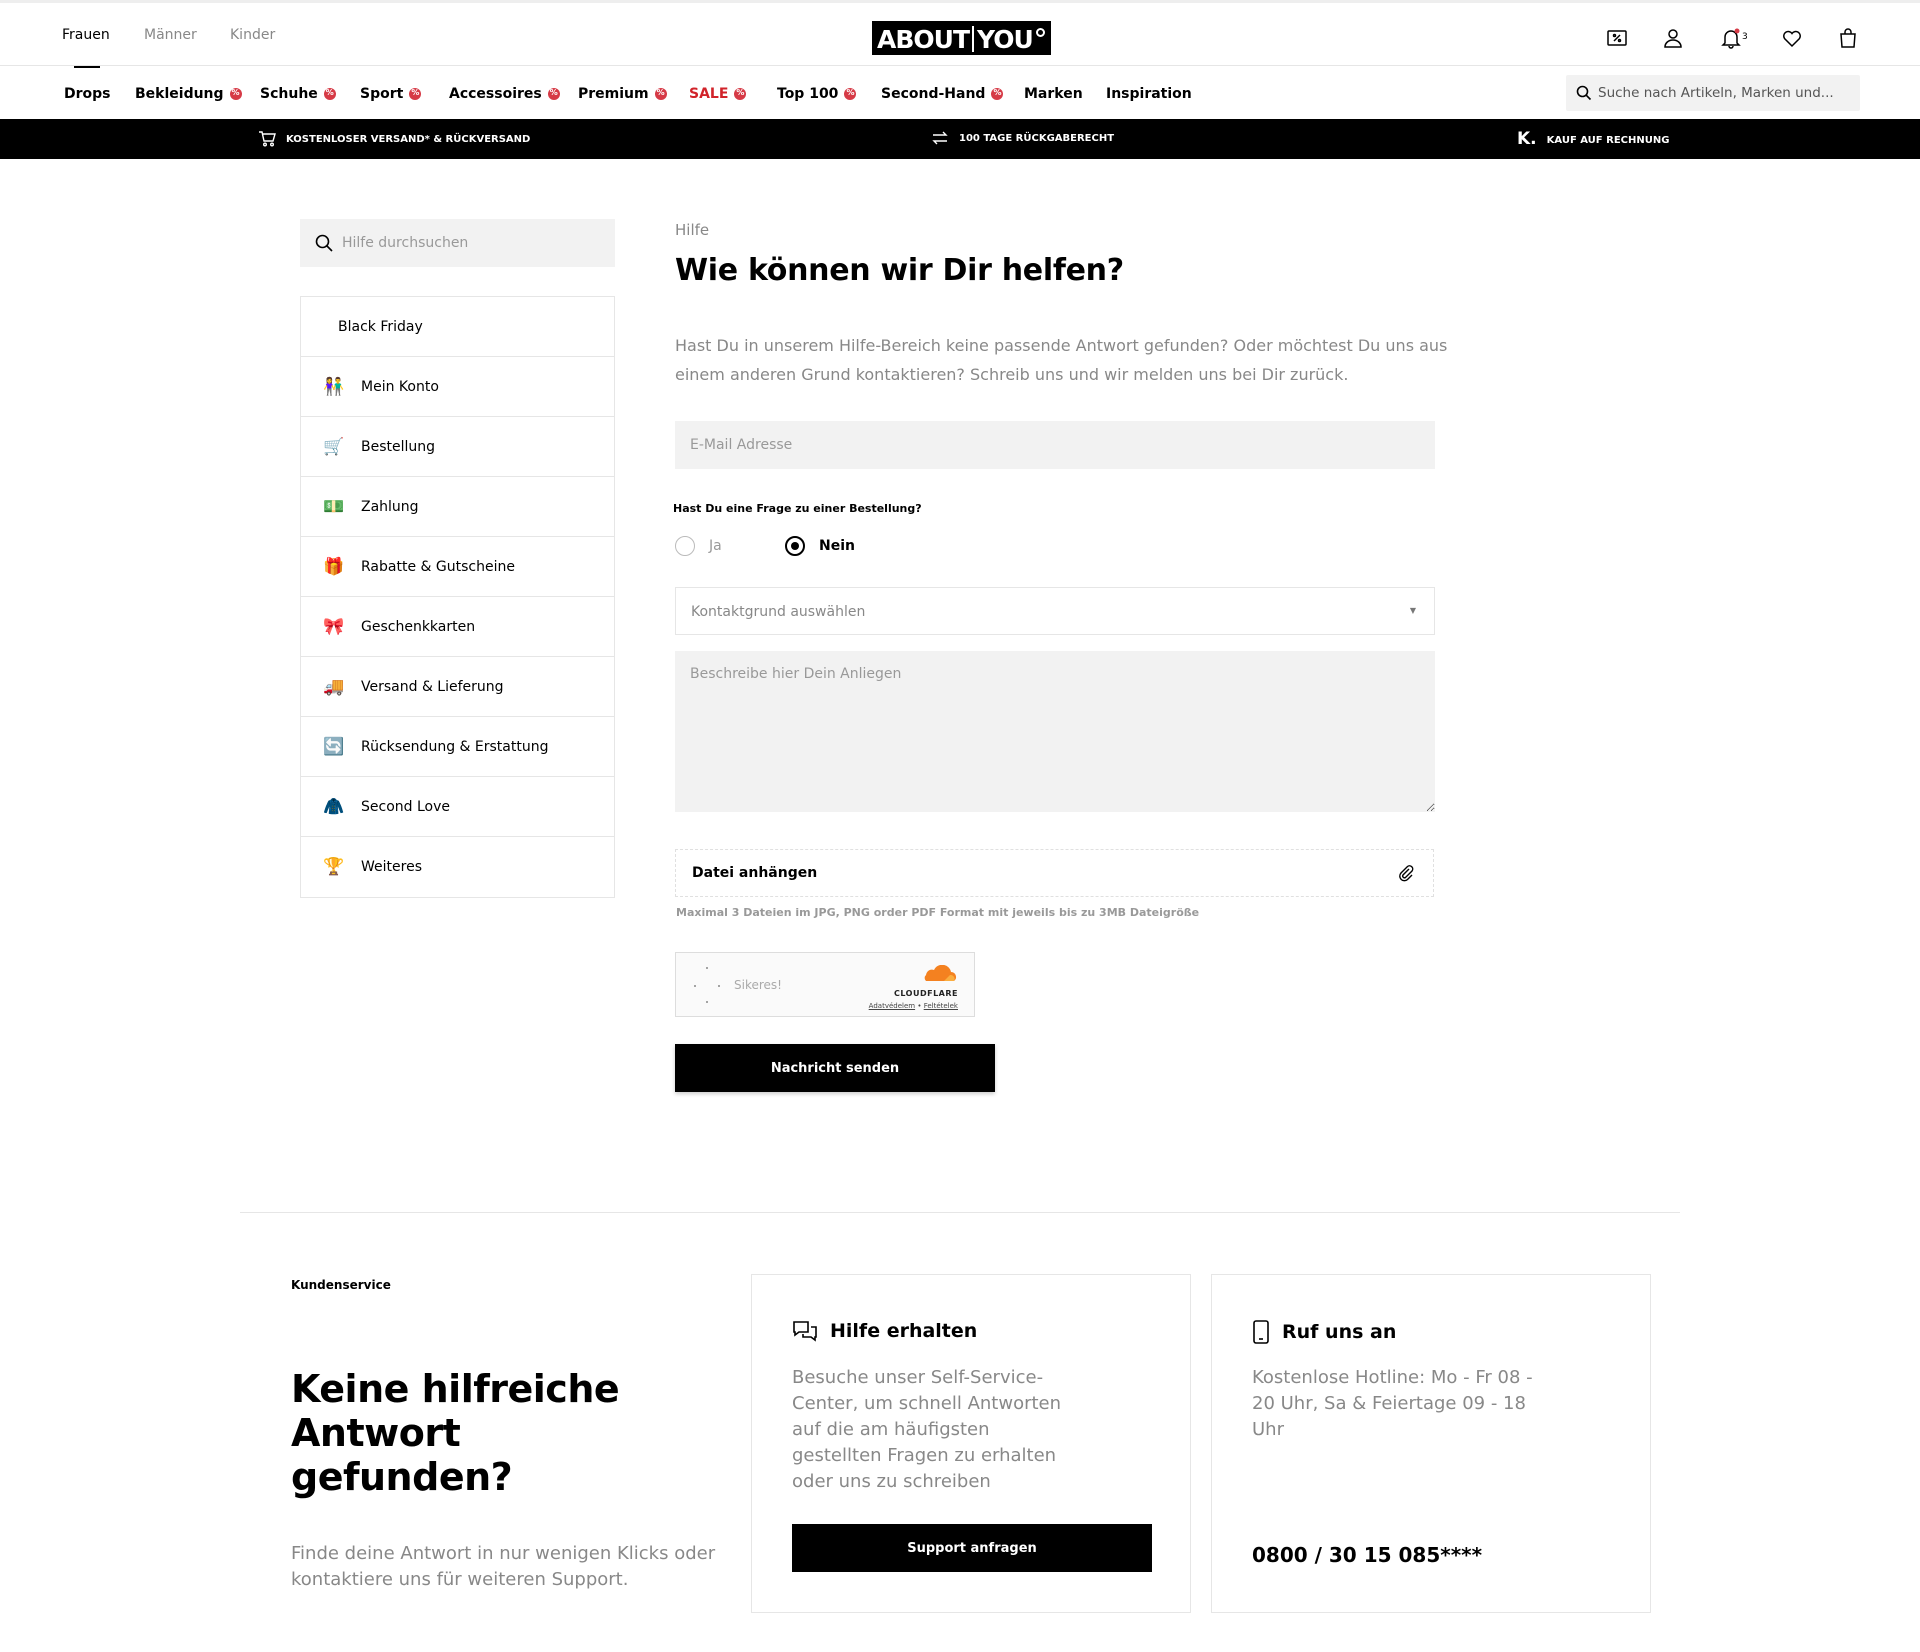 The height and width of the screenshot is (1652, 1920). Describe the element at coordinates (960, 1212) in the screenshot. I see `section-divider` at that location.